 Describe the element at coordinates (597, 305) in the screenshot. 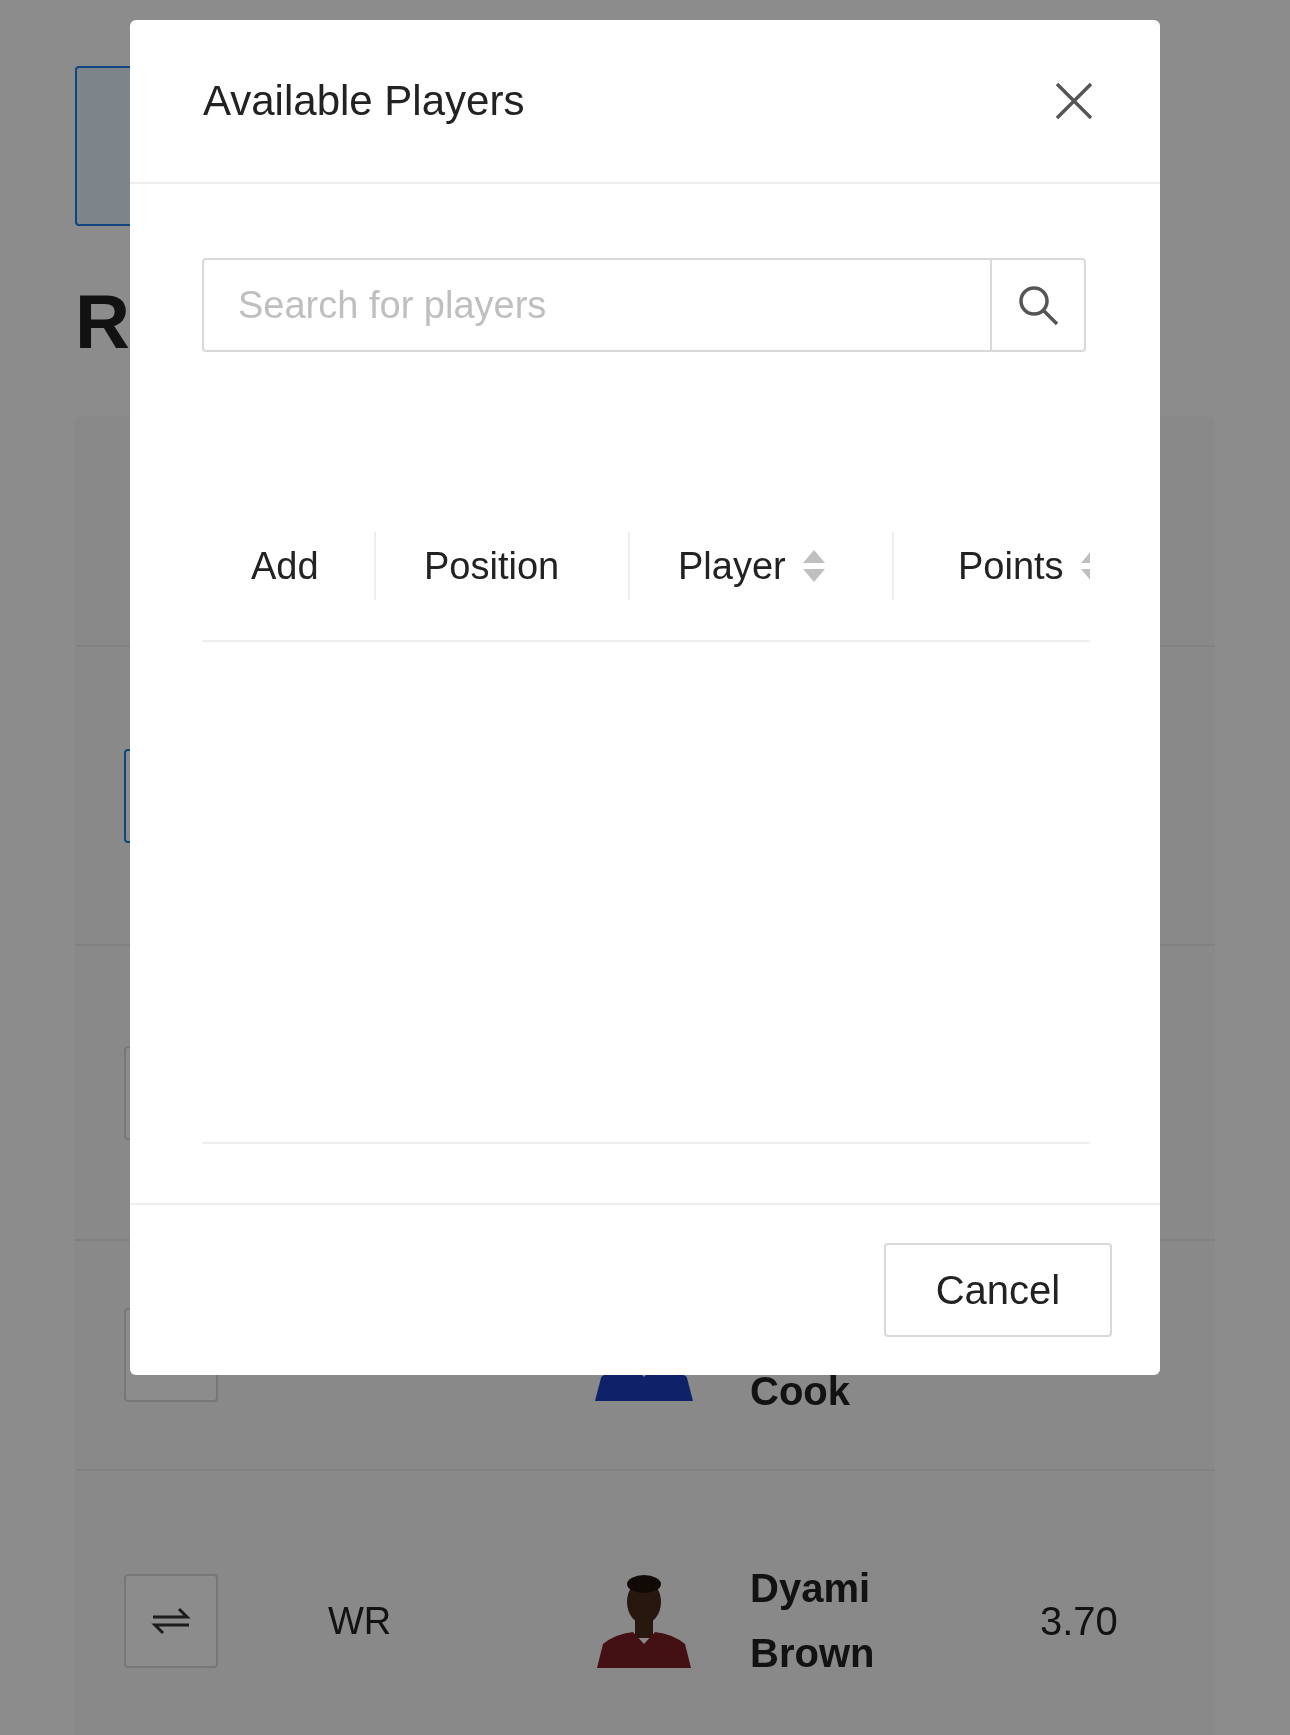

I see `search-field: Search for players` at that location.